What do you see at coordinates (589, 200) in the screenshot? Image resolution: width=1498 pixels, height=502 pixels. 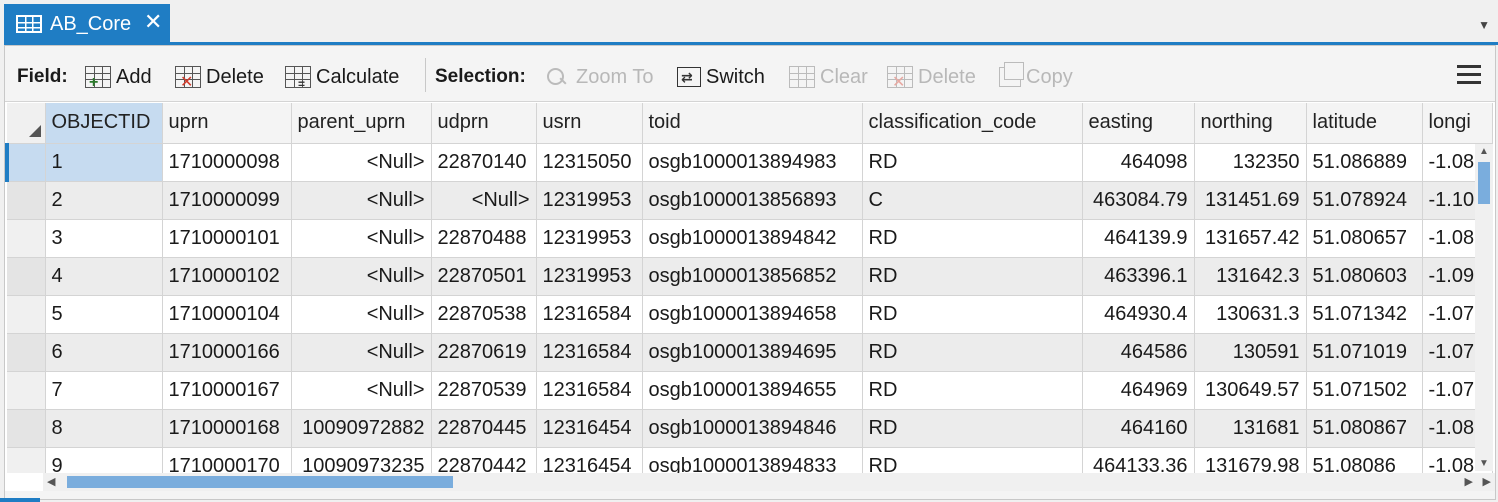 I see `cell-usrn: 12319953` at bounding box center [589, 200].